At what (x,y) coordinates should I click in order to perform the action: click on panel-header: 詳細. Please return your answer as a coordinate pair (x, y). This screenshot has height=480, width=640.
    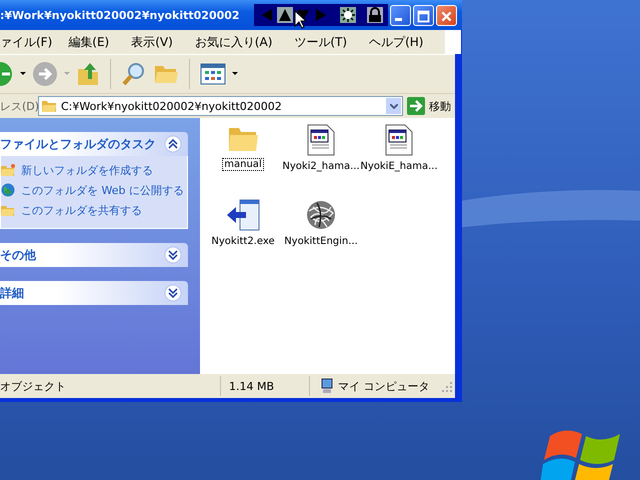
    Looking at the image, I should click on (94, 293).